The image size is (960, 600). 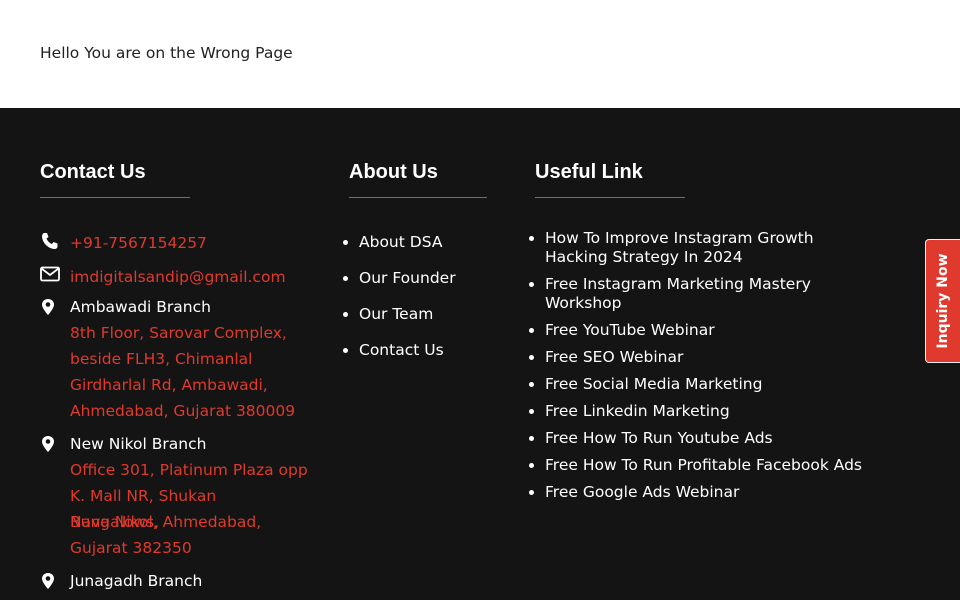 I want to click on inquiry-now-label: Inquiry Now, so click(x=943, y=301).